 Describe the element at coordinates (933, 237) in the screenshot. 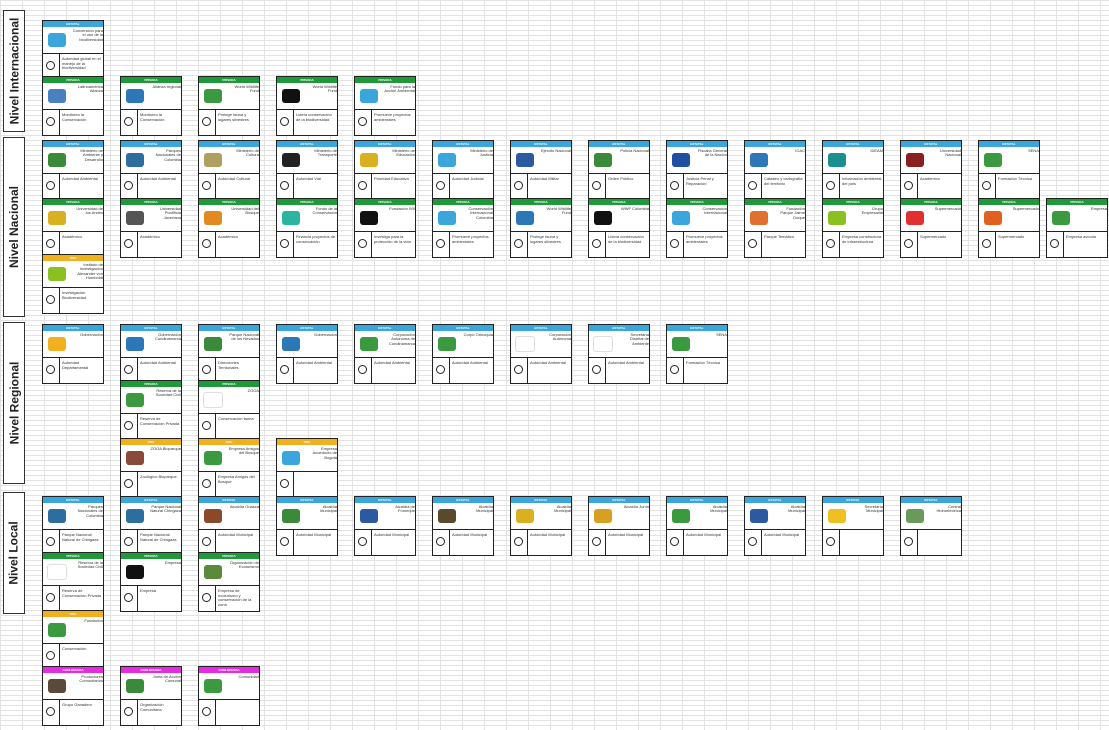

I see `actor-role: Supermercado` at that location.